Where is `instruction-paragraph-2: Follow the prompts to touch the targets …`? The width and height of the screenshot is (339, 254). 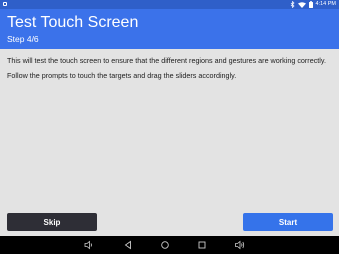 instruction-paragraph-2: Follow the prompts to touch the targets … is located at coordinates (122, 75).